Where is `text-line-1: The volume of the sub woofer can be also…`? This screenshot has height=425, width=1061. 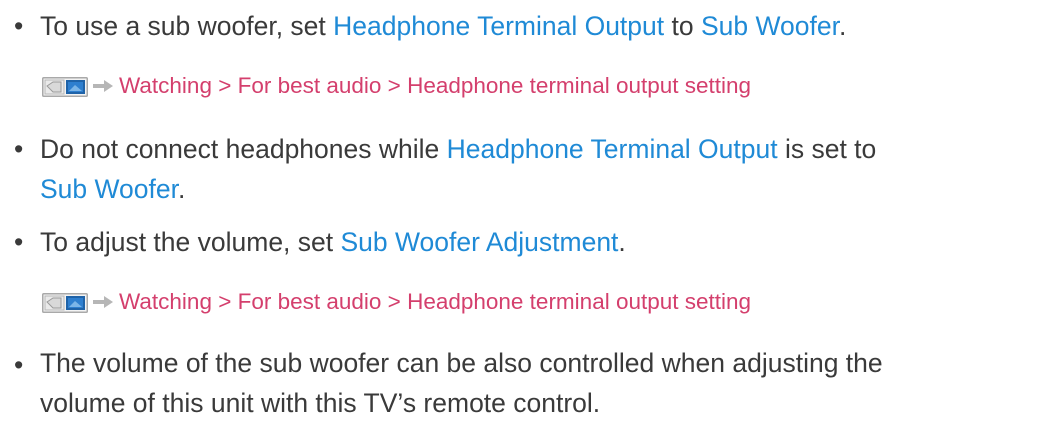
text-line-1: The volume of the sub woofer can be also… is located at coordinates (461, 363).